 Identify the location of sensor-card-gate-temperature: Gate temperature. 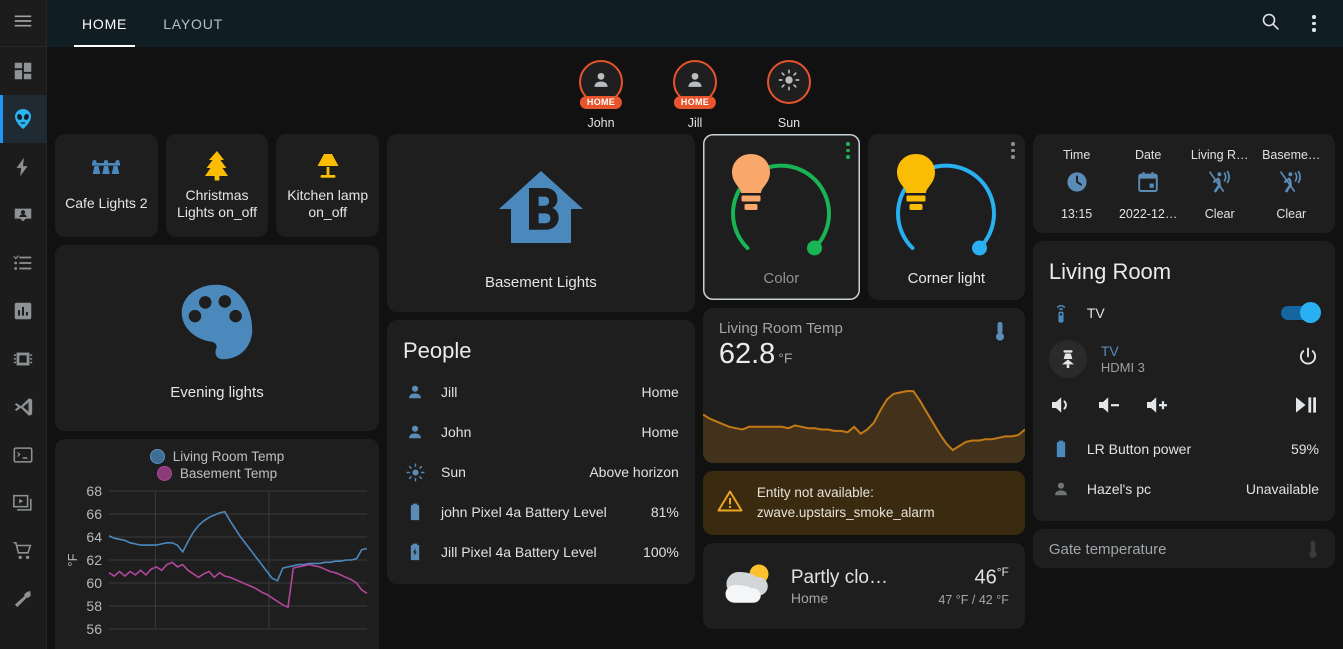
(1183, 548).